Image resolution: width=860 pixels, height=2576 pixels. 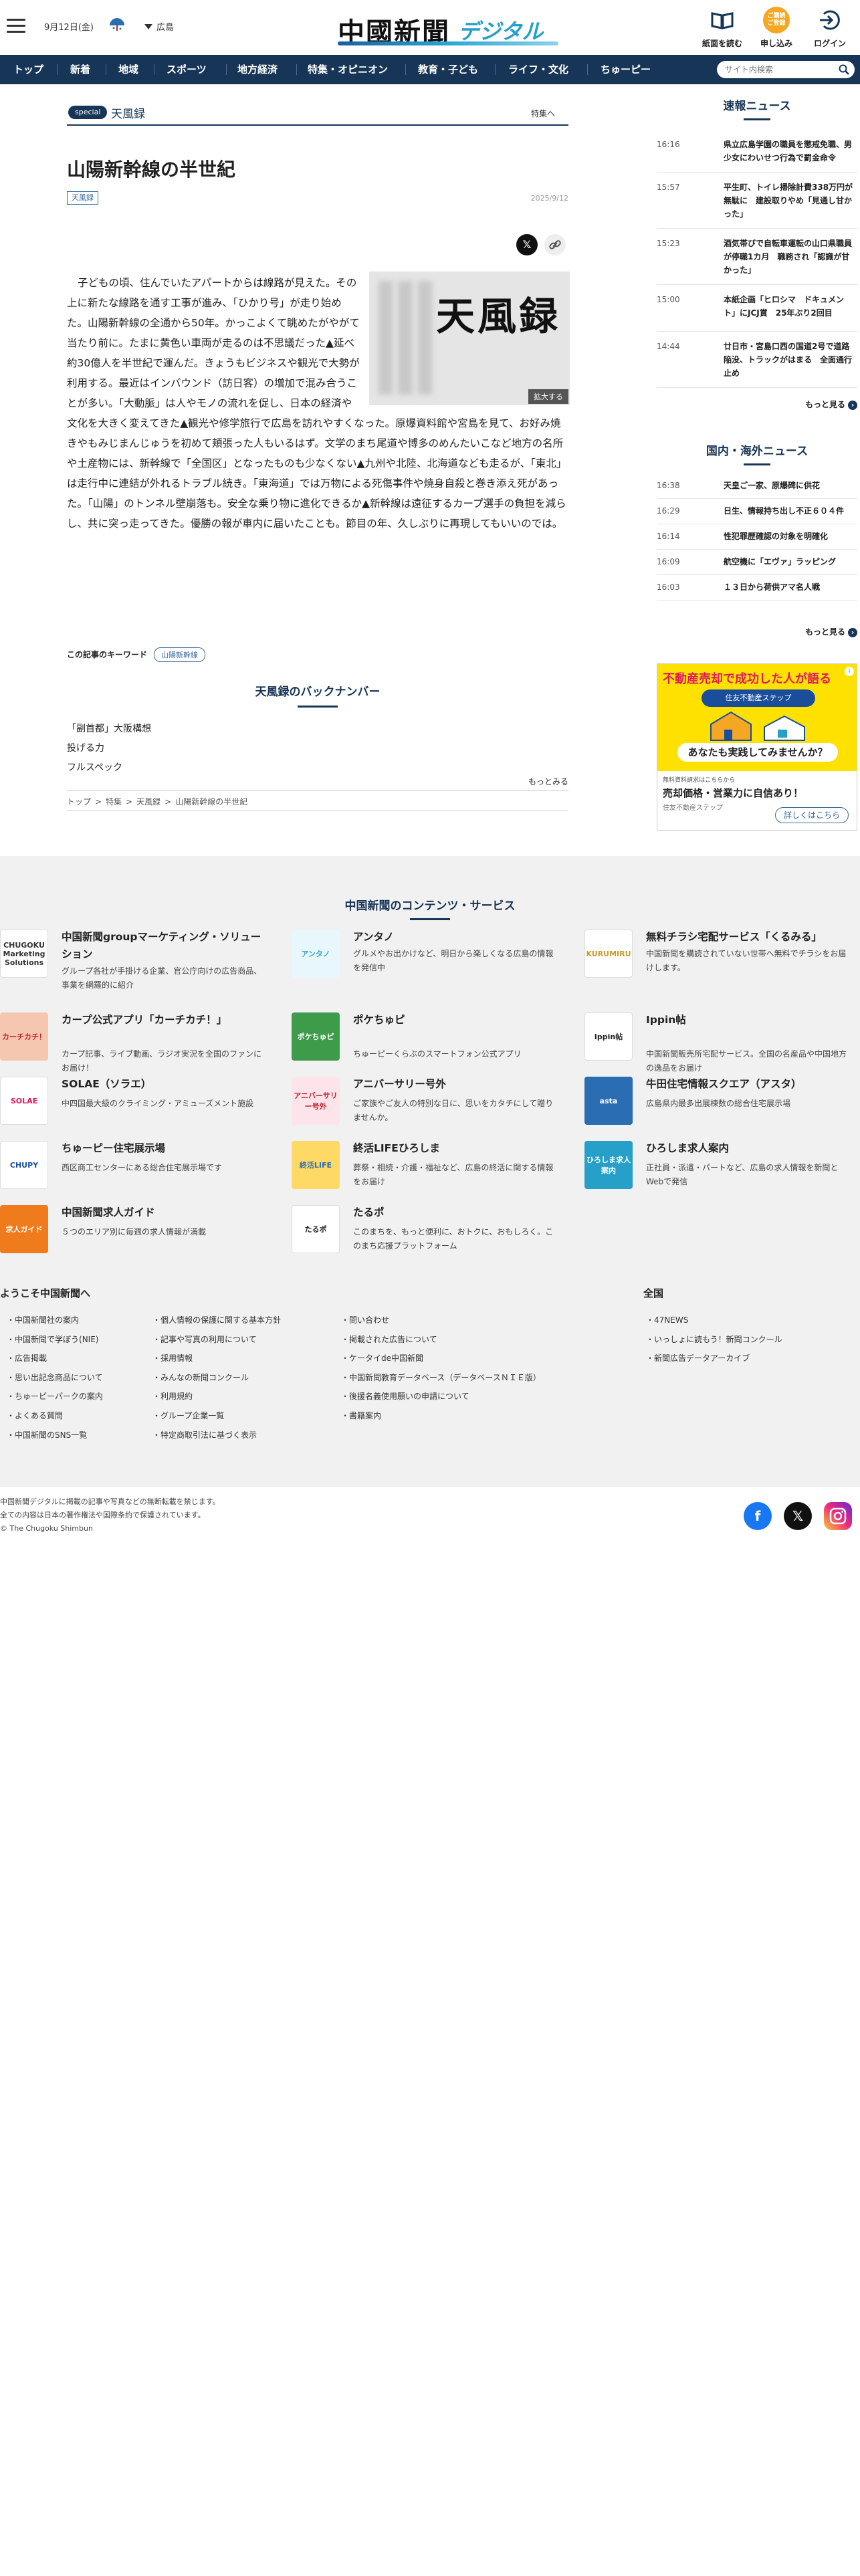 What do you see at coordinates (148, 802) in the screenshot?
I see `breadcrumb-column: 天風録` at bounding box center [148, 802].